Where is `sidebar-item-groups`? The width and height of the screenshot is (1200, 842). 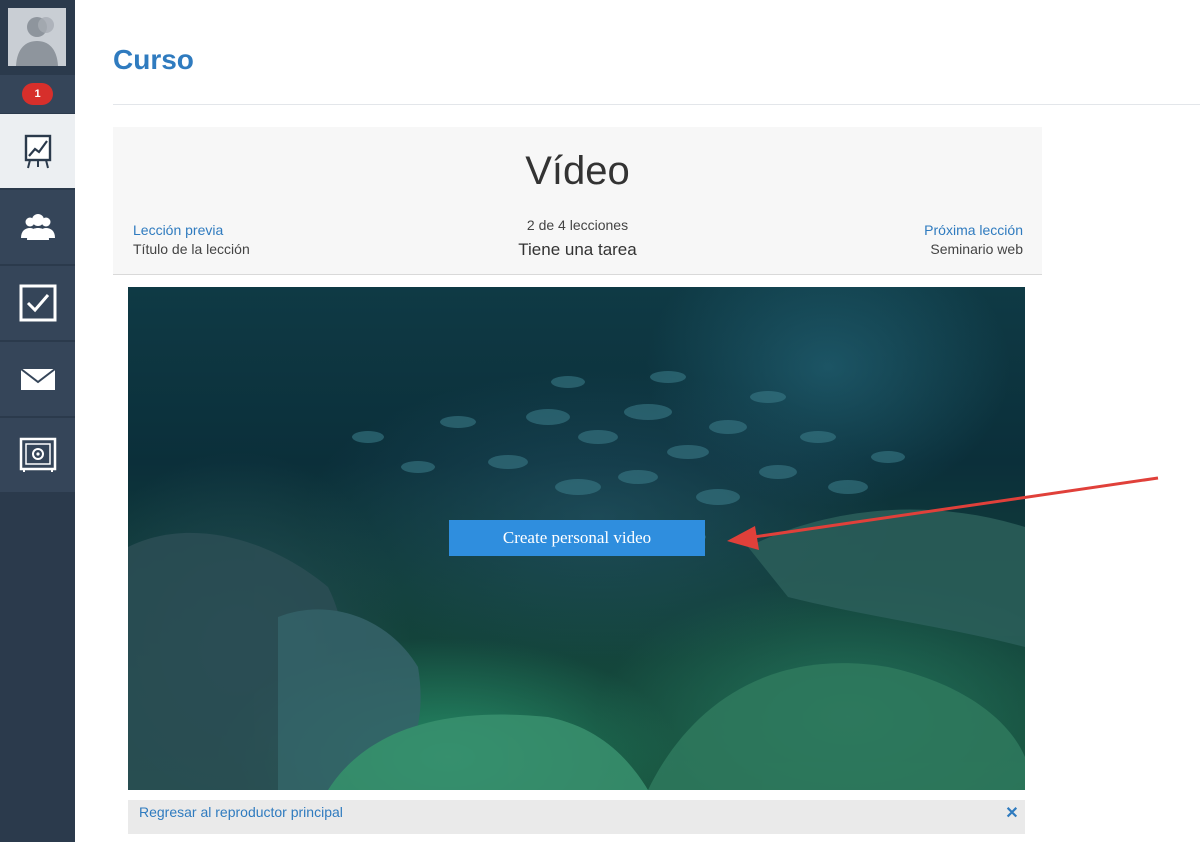 sidebar-item-groups is located at coordinates (37, 226).